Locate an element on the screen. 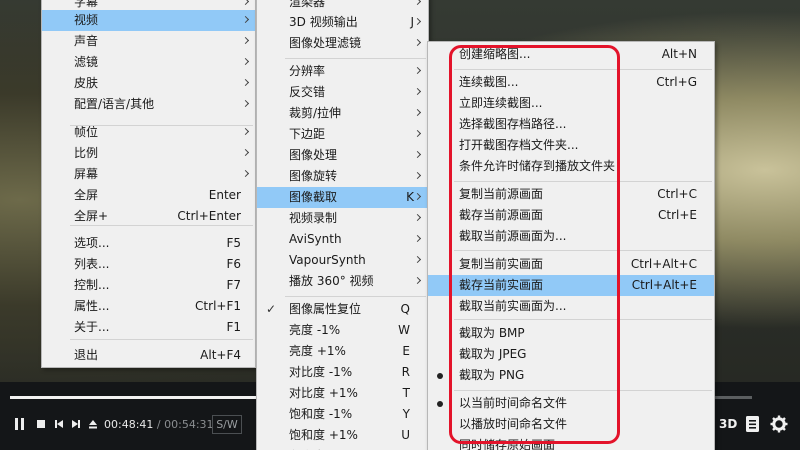  video-menu-item-label: VapourSynth is located at coordinates (327, 260).